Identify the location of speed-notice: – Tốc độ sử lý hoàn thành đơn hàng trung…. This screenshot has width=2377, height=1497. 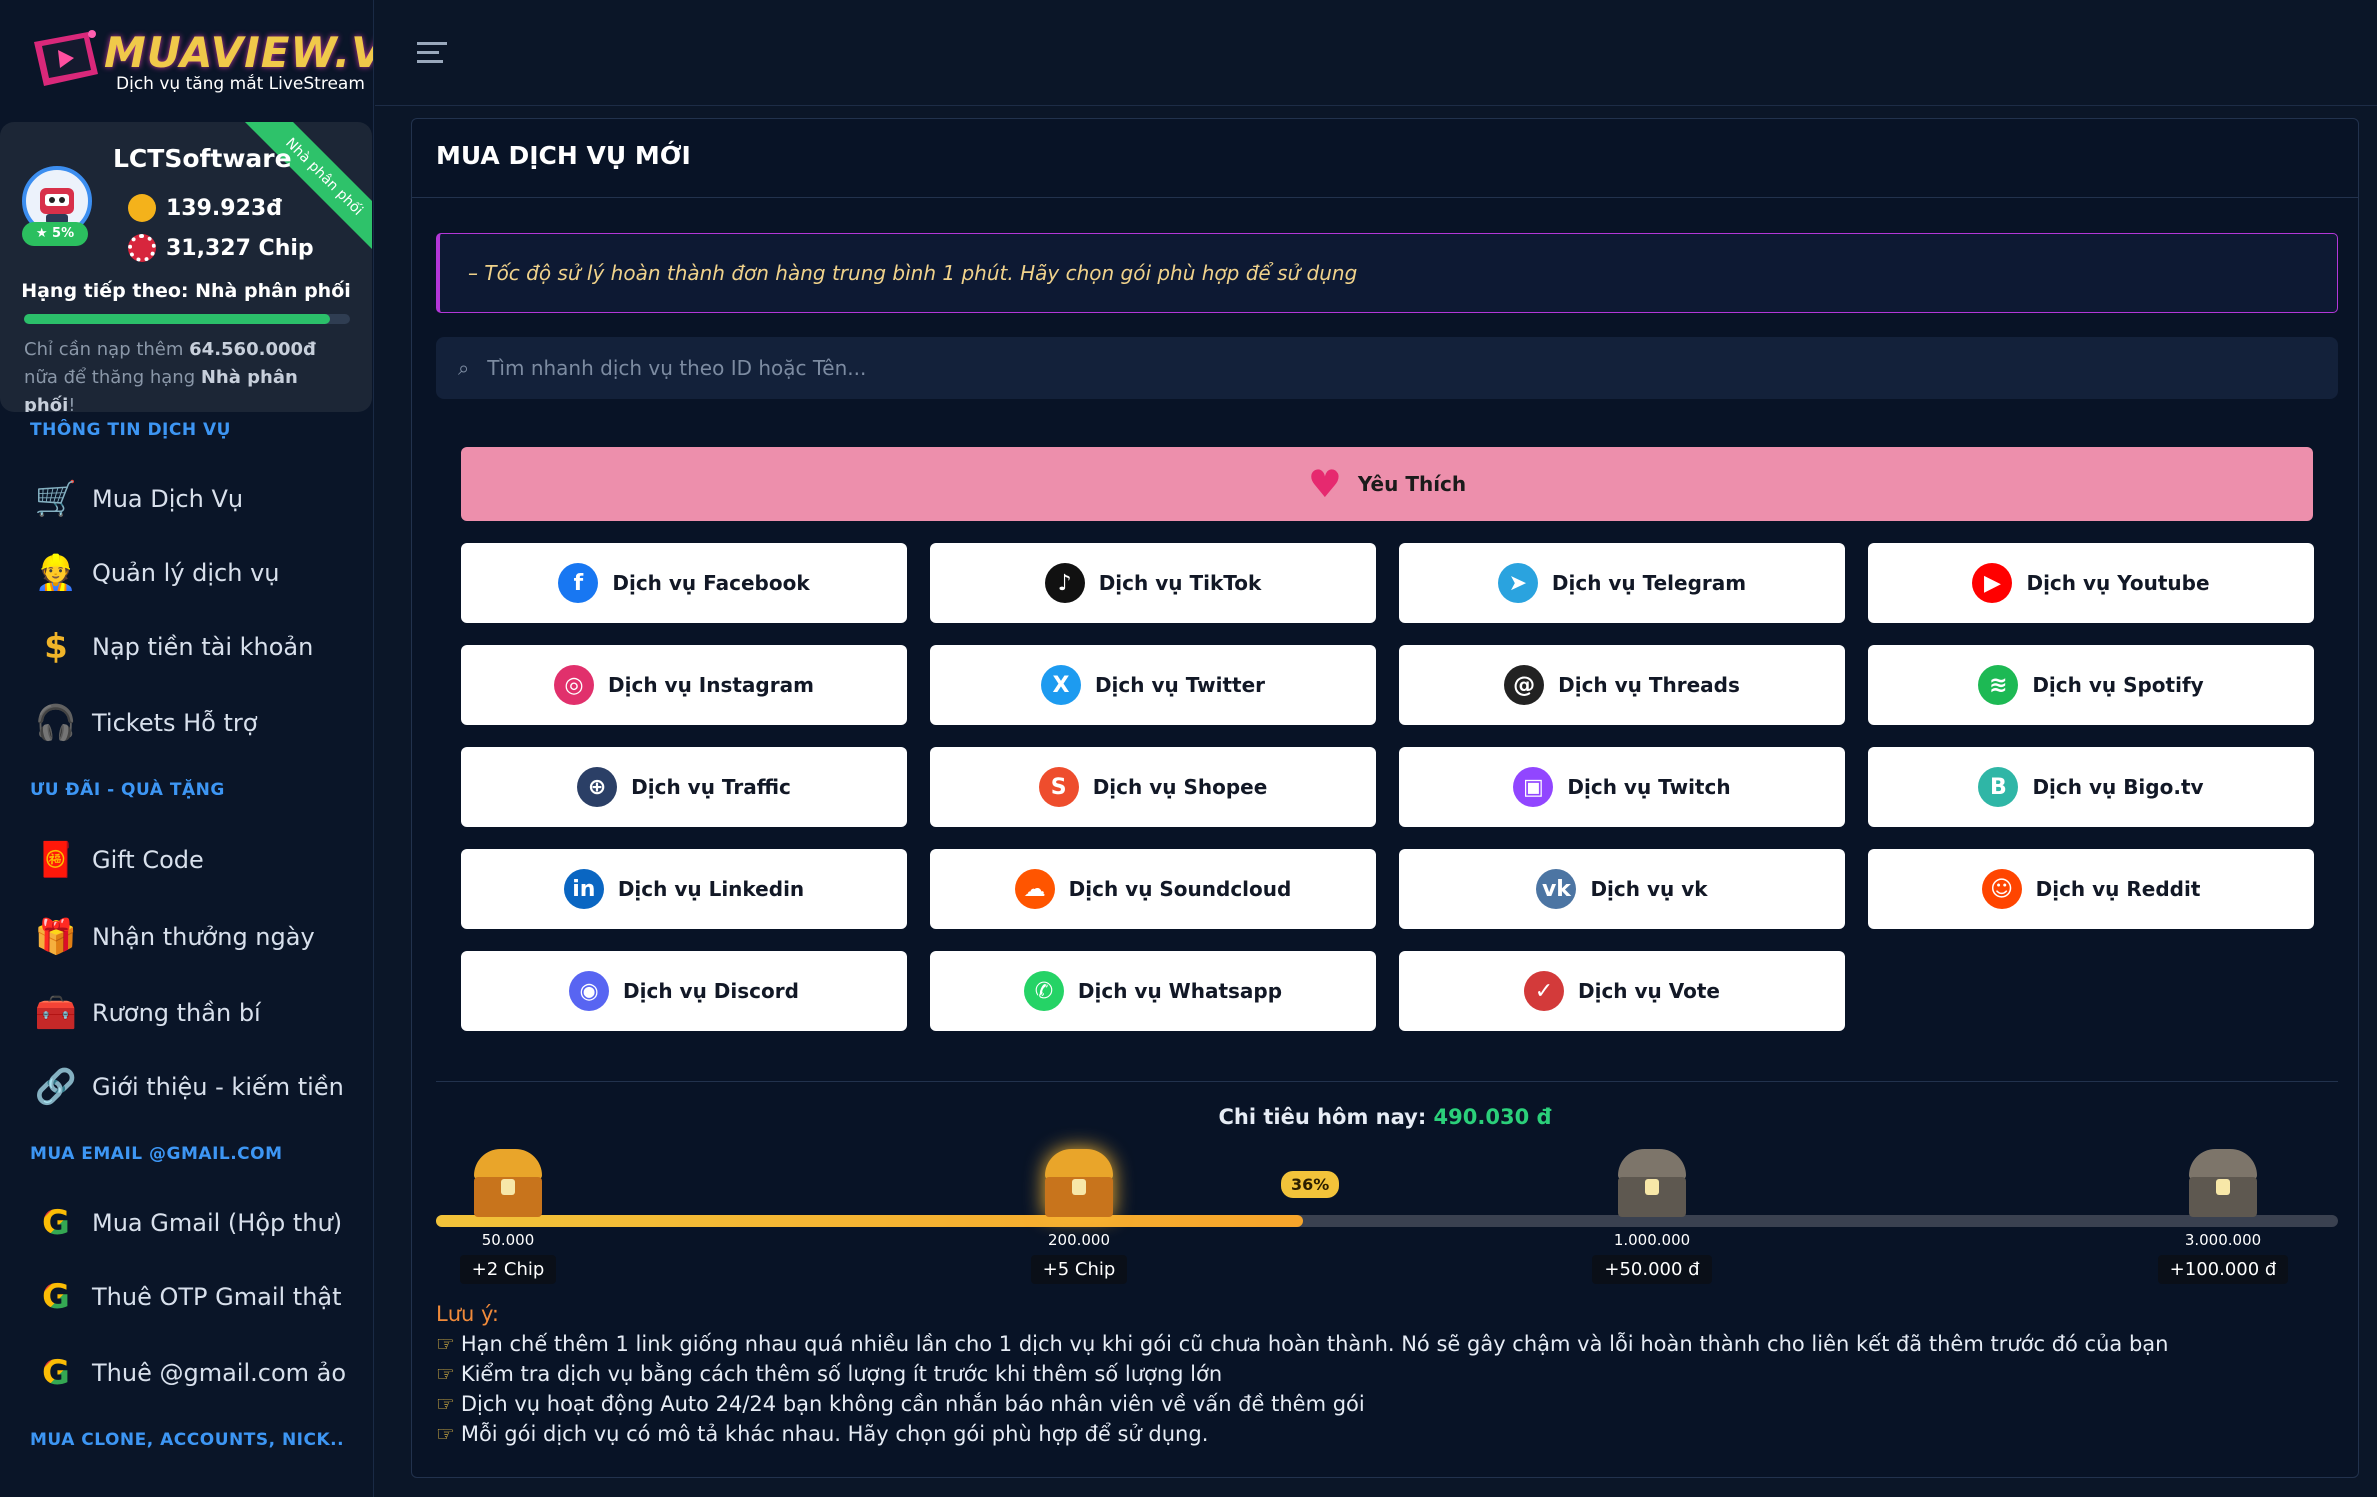
(1387, 273).